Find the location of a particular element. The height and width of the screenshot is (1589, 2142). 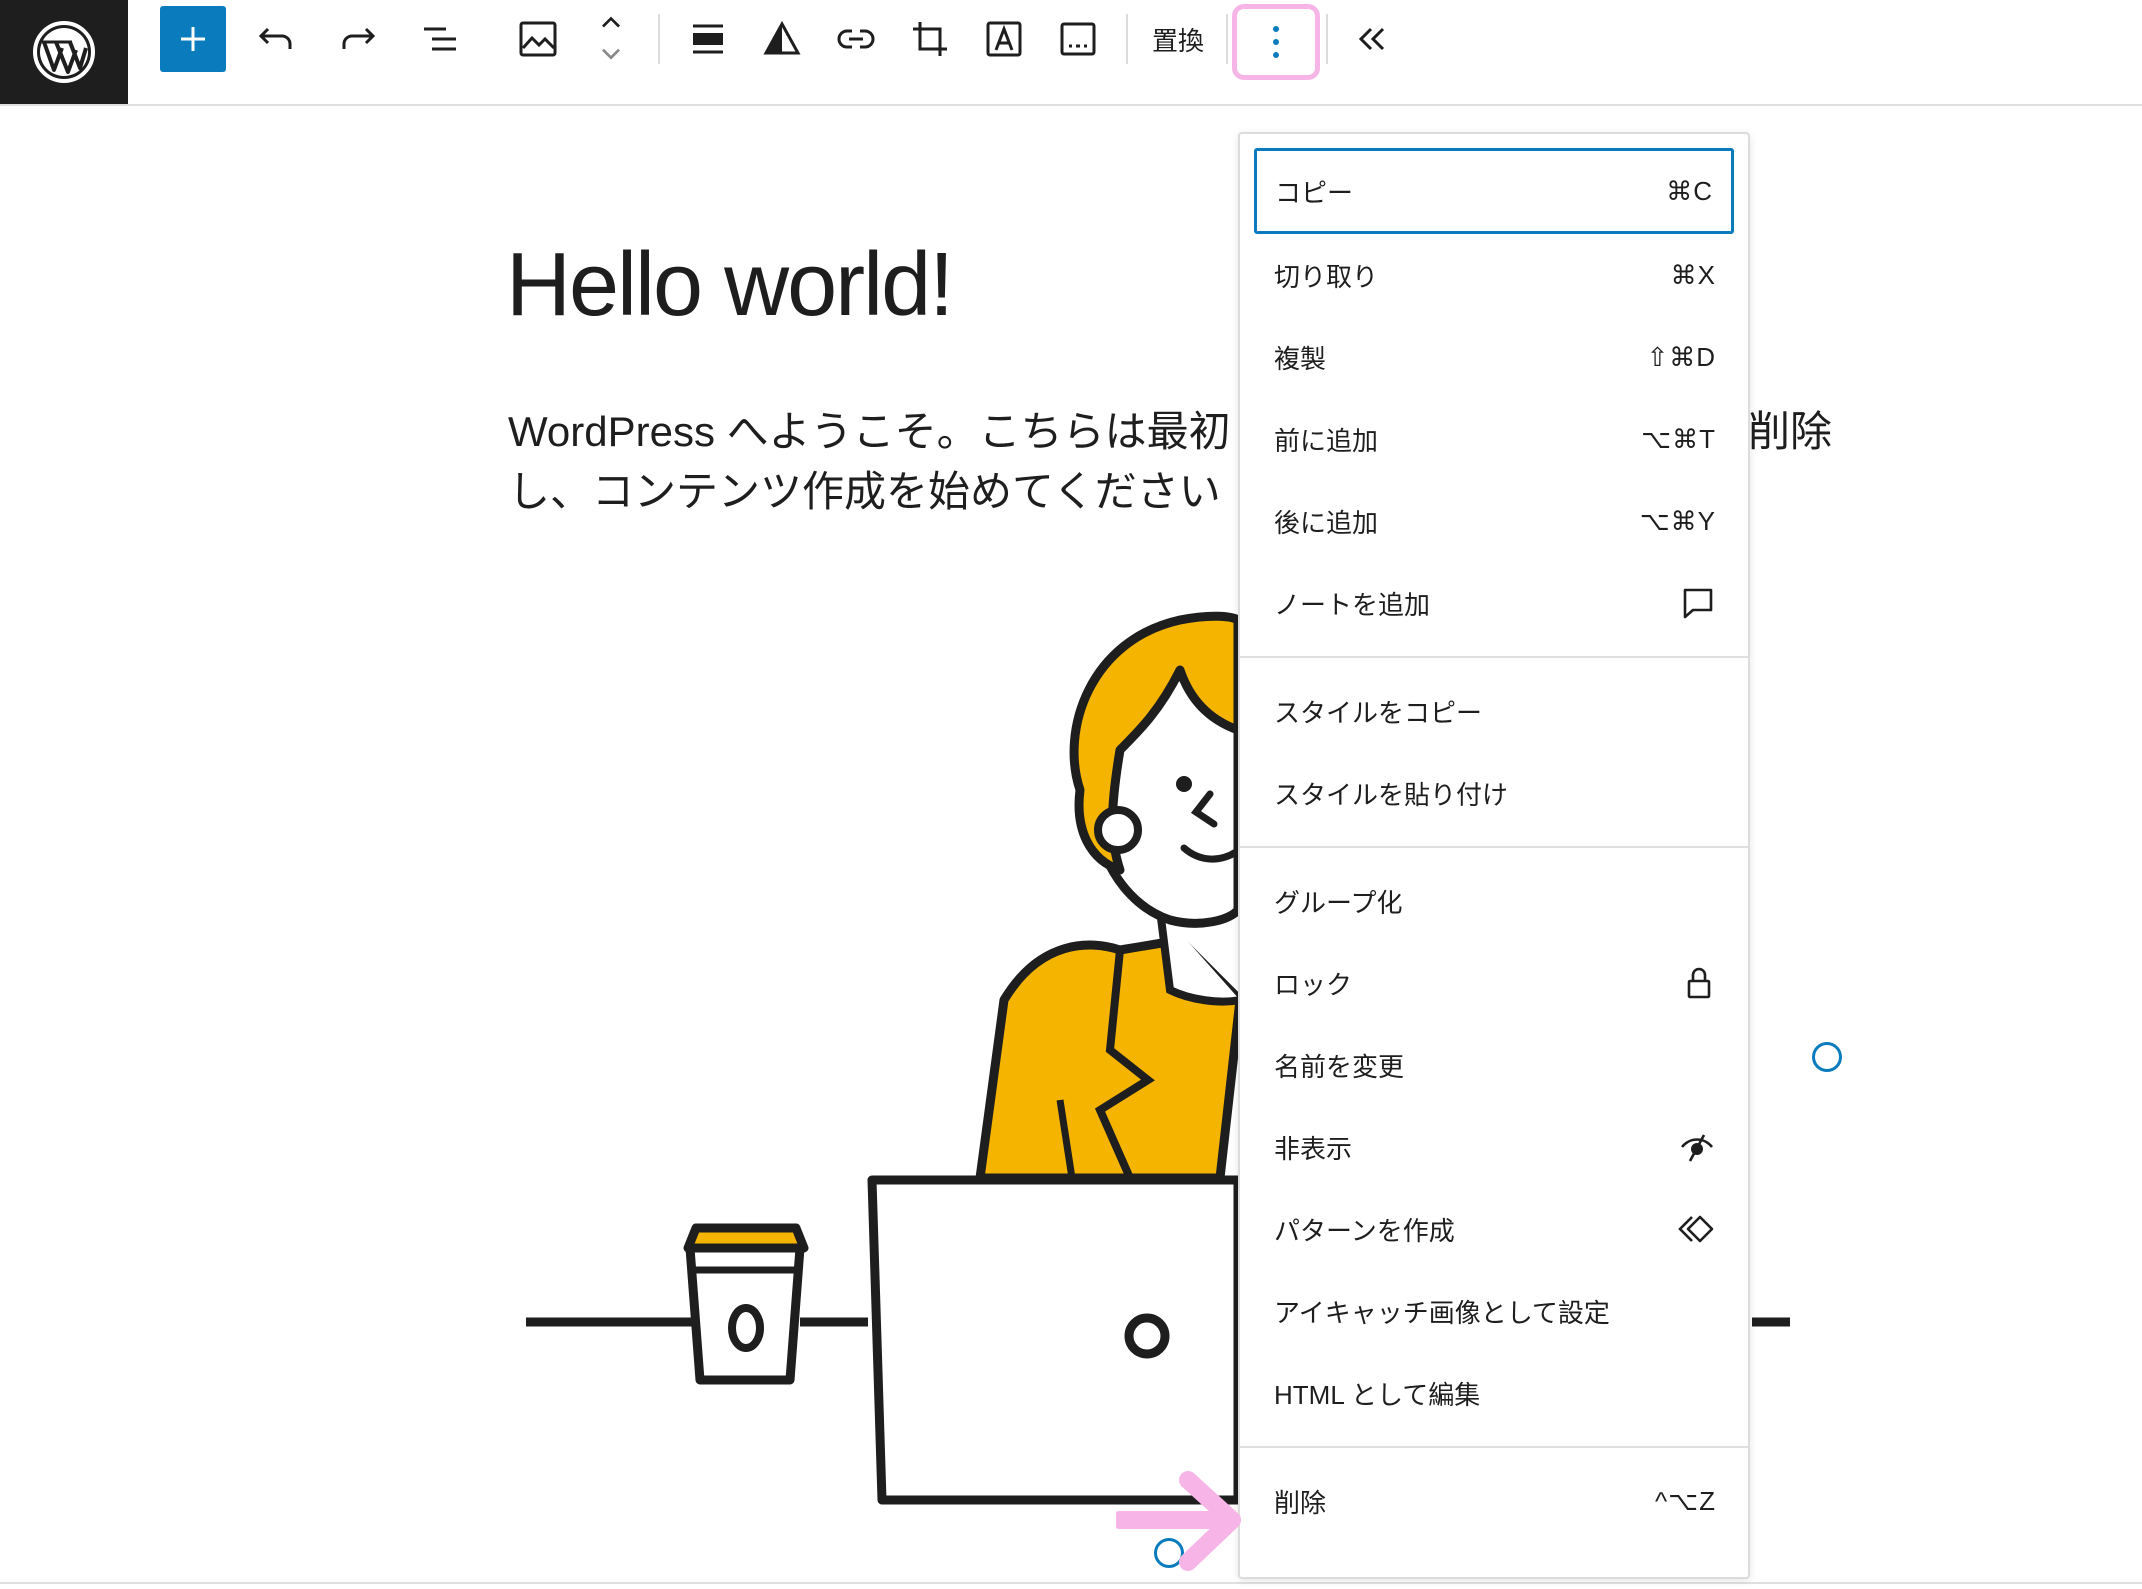

paragraph-line-1-tail: 削除 is located at coordinates (1790, 431).